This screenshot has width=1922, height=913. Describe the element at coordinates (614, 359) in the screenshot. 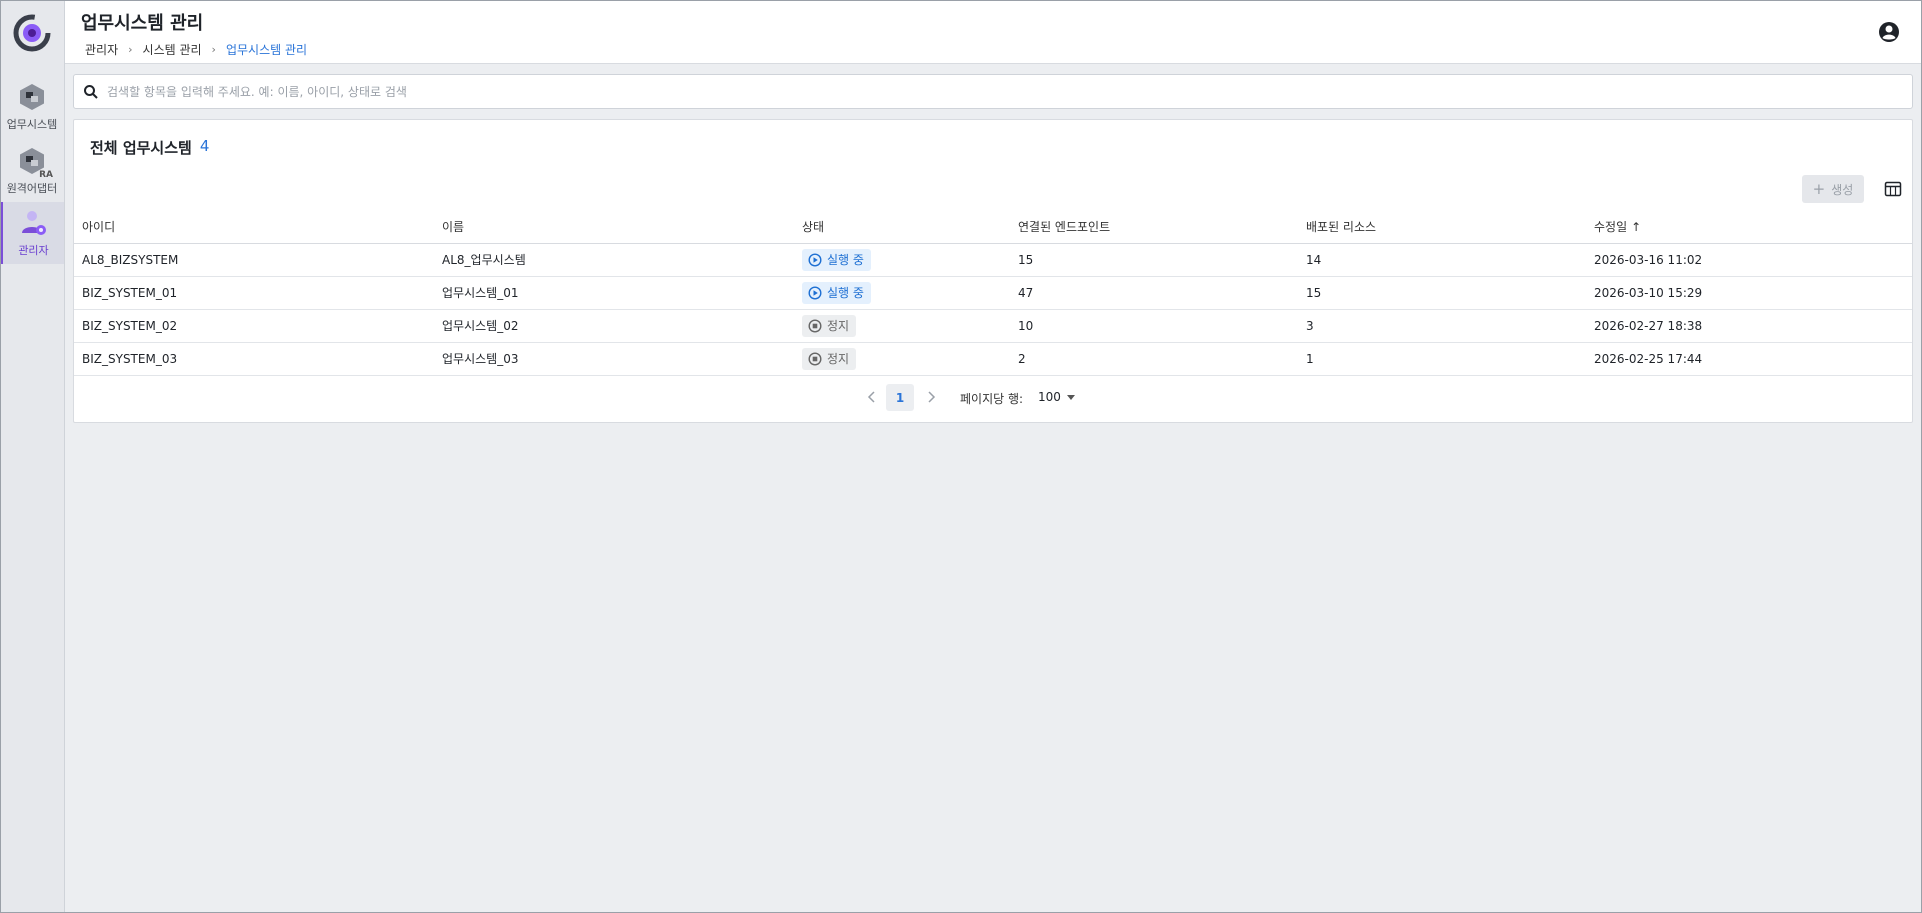

I see `cell-name: 업무시스템_03` at that location.